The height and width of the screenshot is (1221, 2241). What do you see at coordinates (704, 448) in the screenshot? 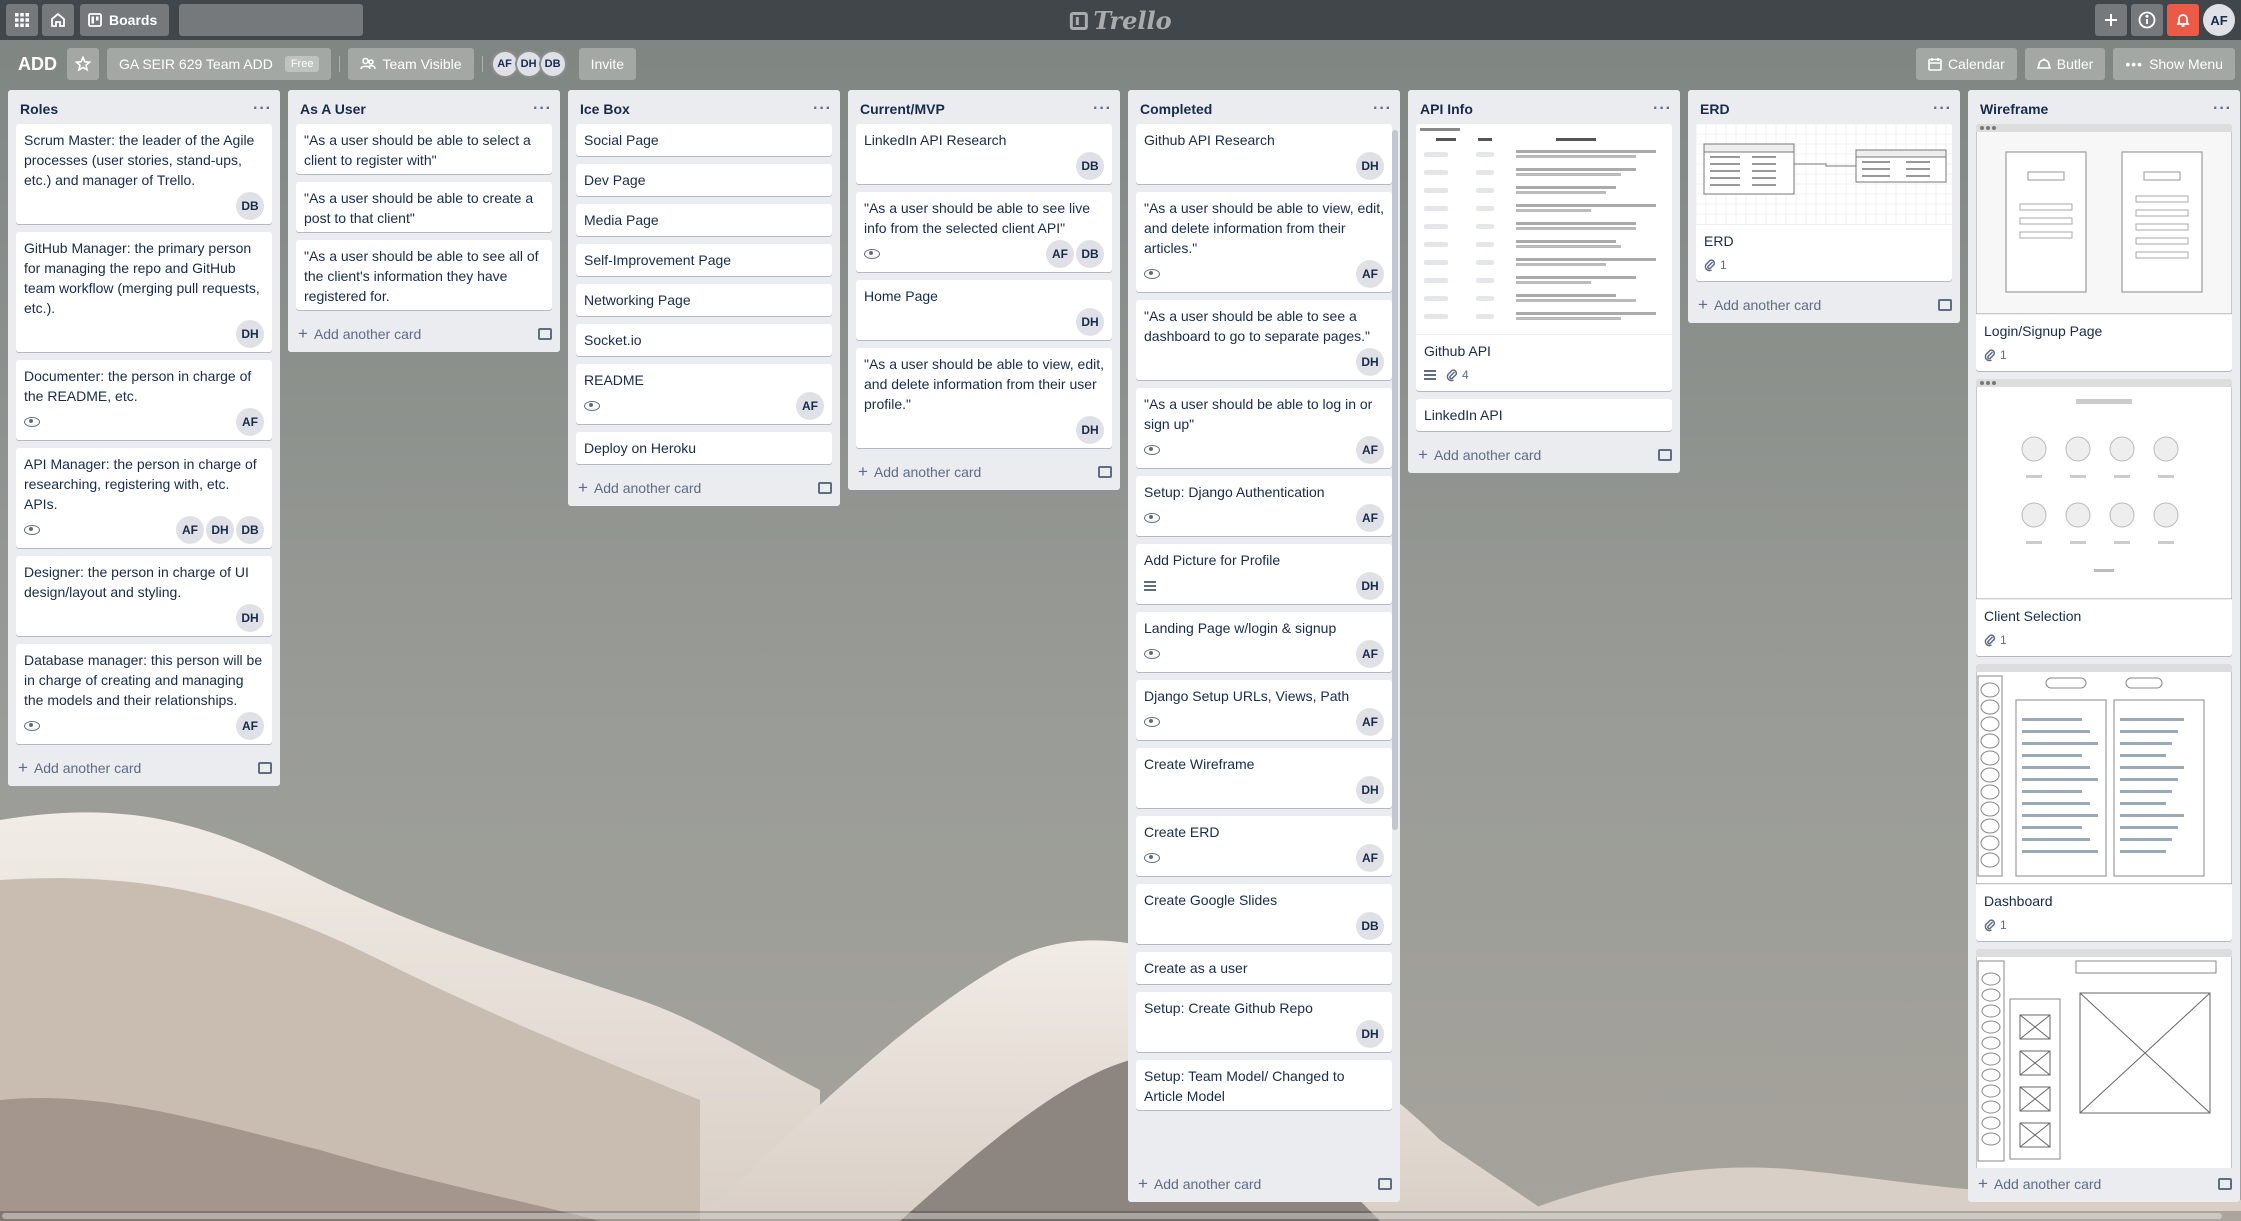
I see `card: Deploy on Heroku` at bounding box center [704, 448].